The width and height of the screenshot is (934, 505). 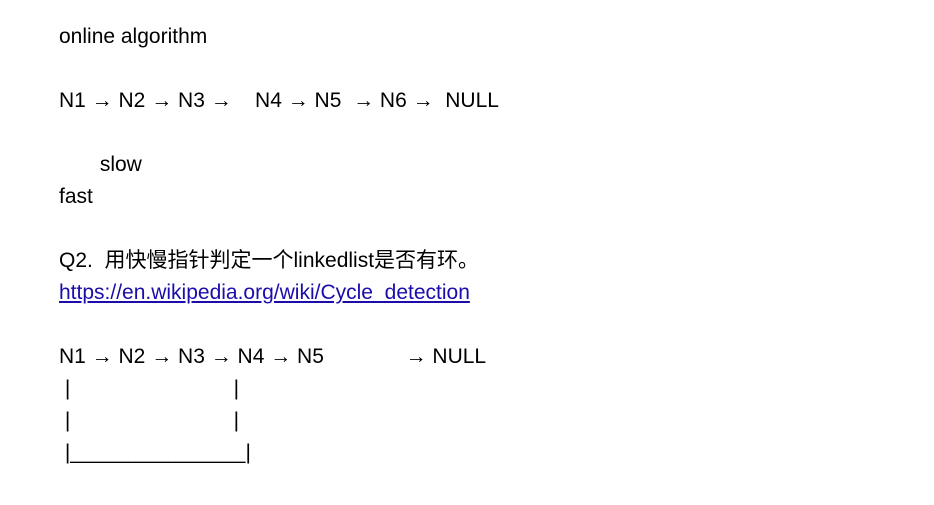 What do you see at coordinates (279, 100) in the screenshot?
I see `linked-list-line-1: N1 → N2 → N3 → N4 → N5 → N6 → NULL` at bounding box center [279, 100].